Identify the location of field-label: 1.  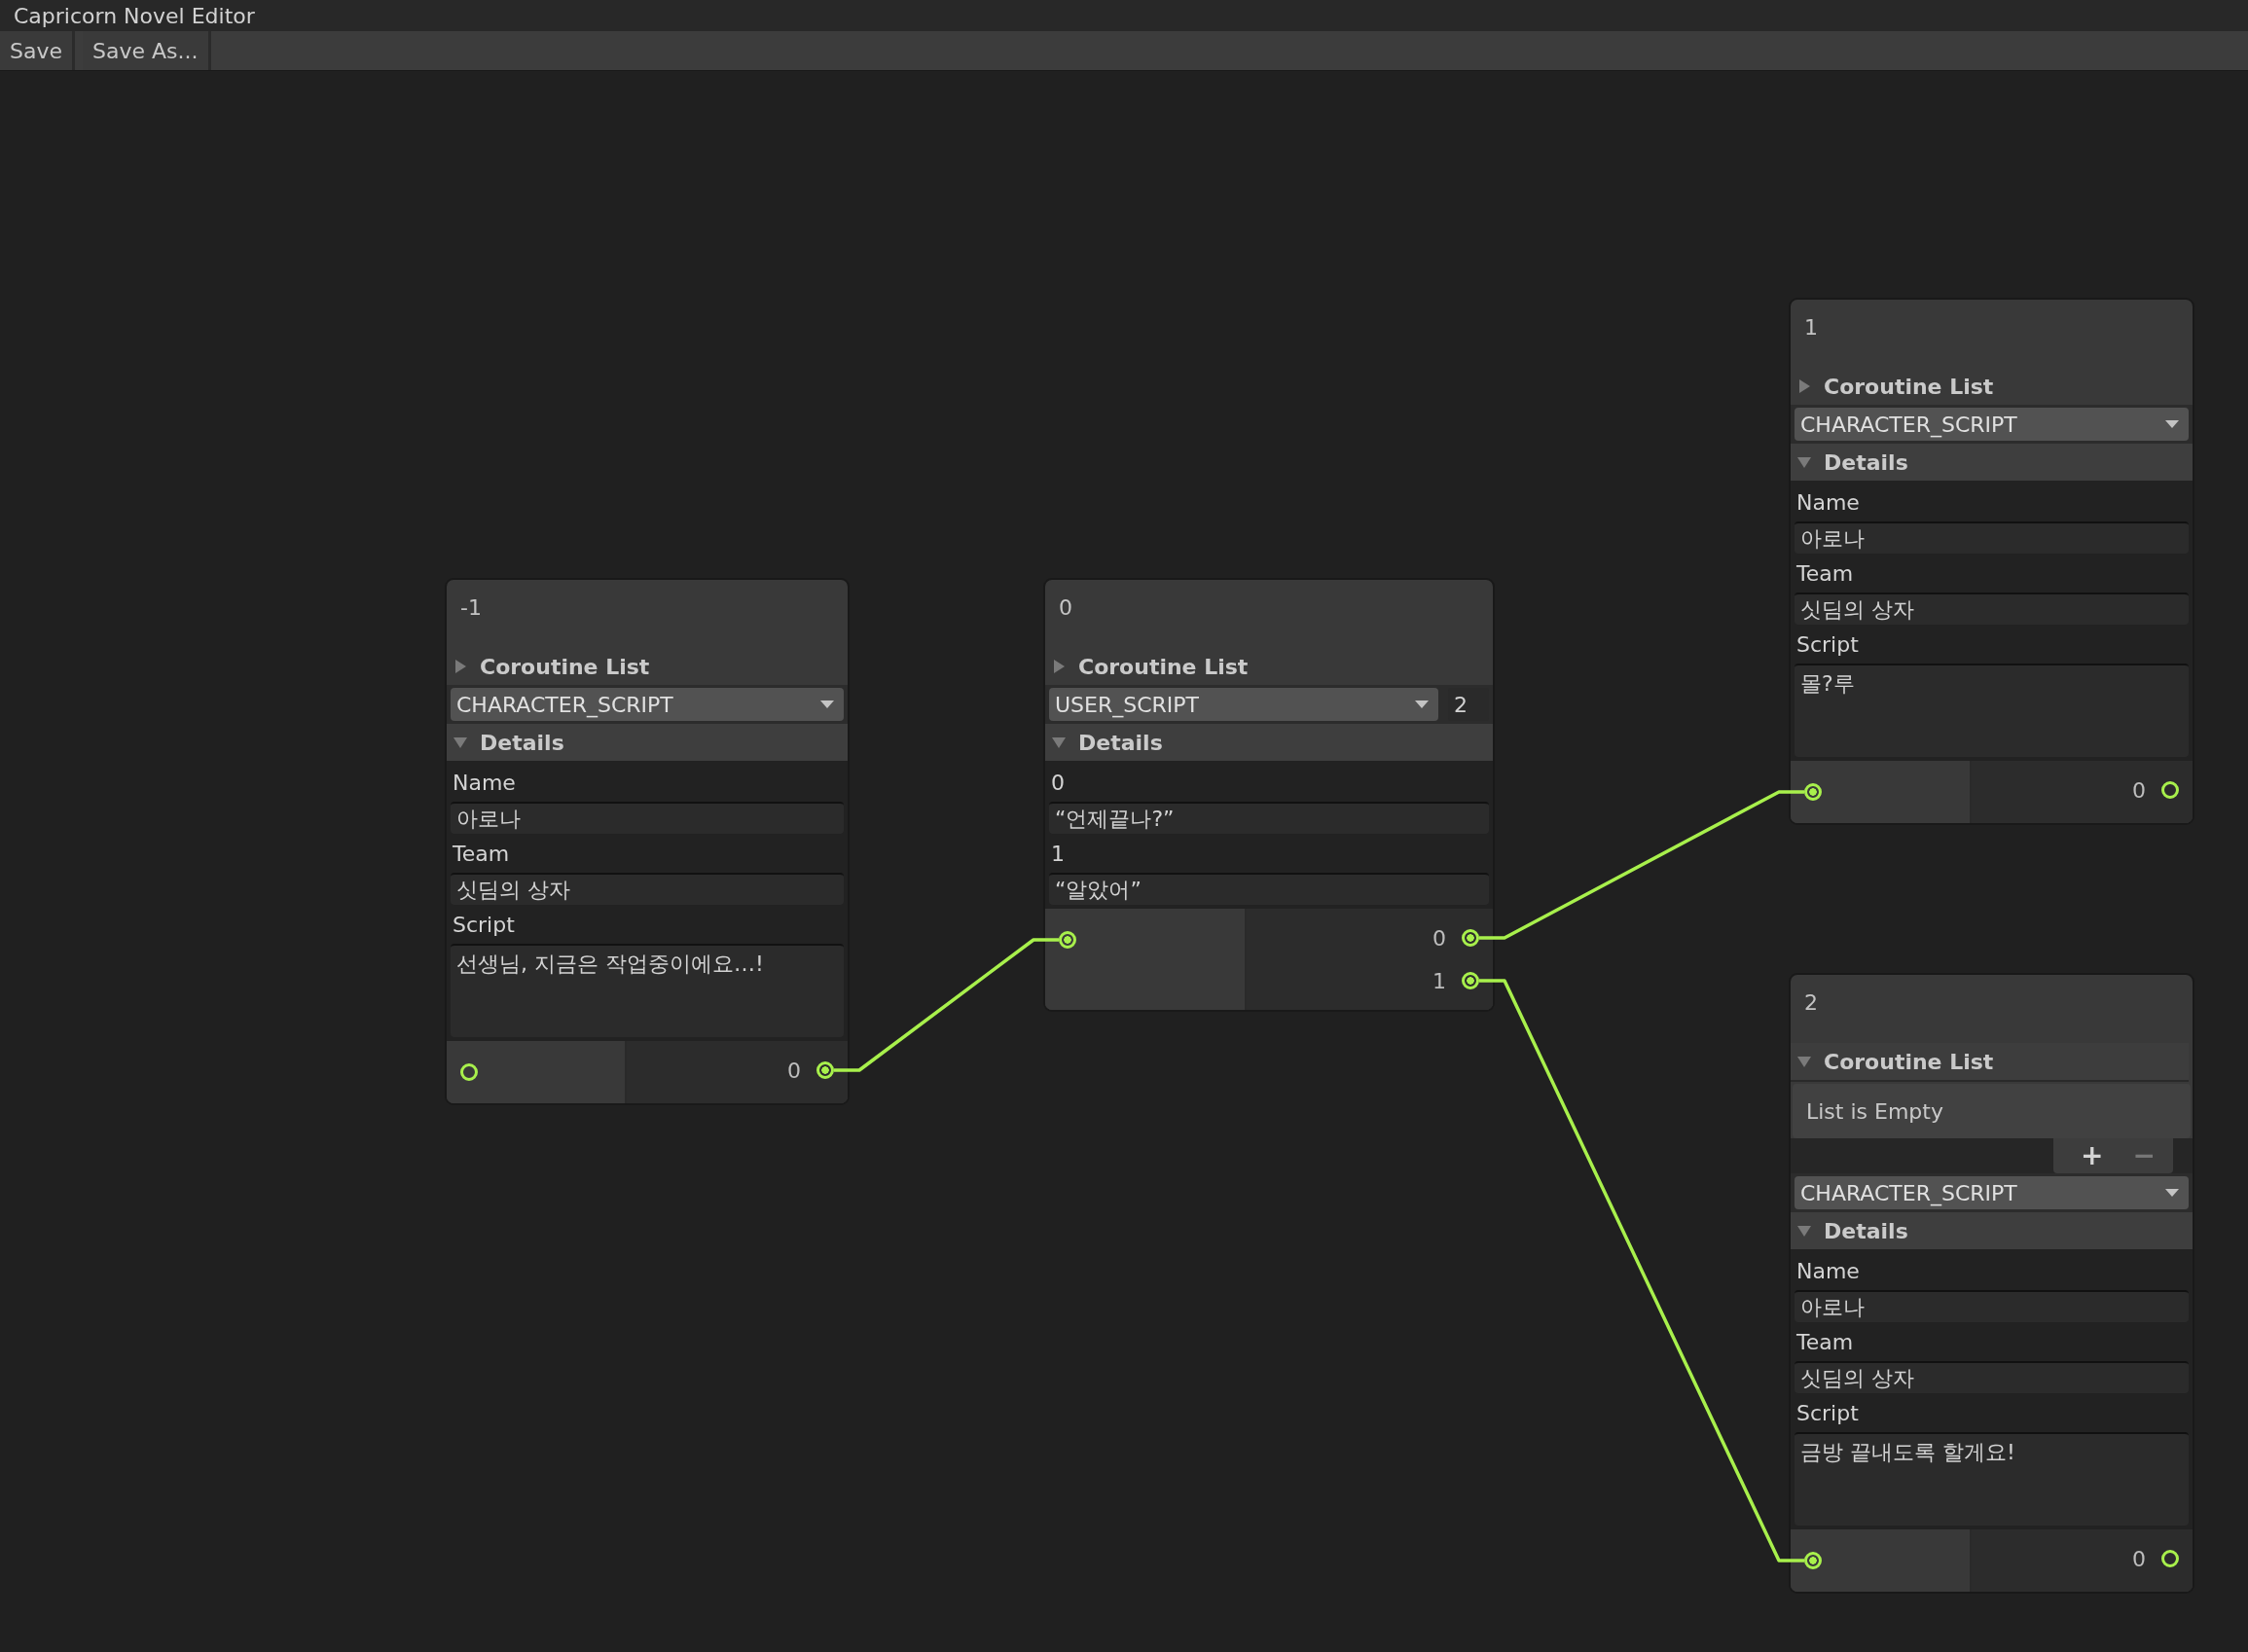
(1058, 853).